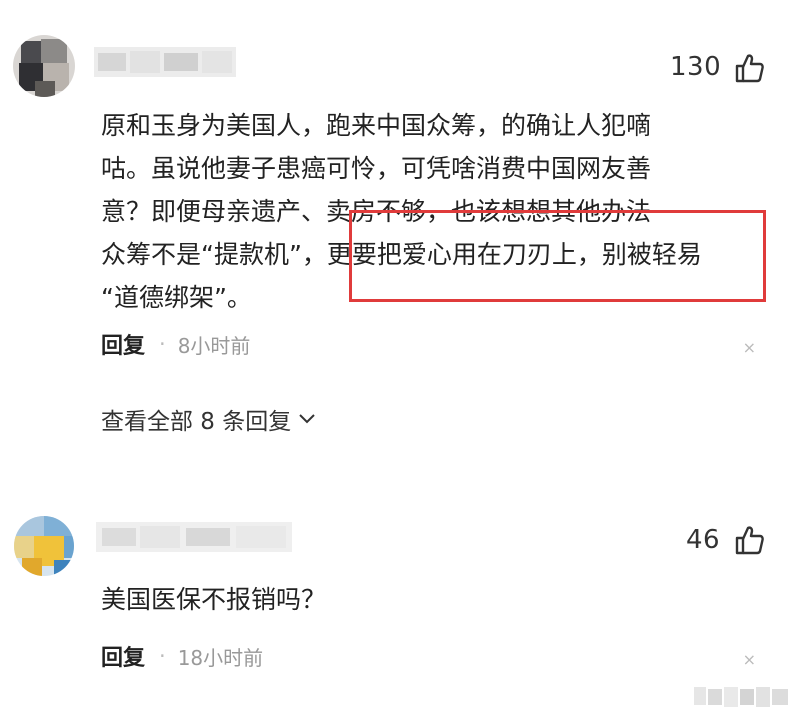  I want to click on comment-line: 美国医保不报销吗？, so click(214, 599).